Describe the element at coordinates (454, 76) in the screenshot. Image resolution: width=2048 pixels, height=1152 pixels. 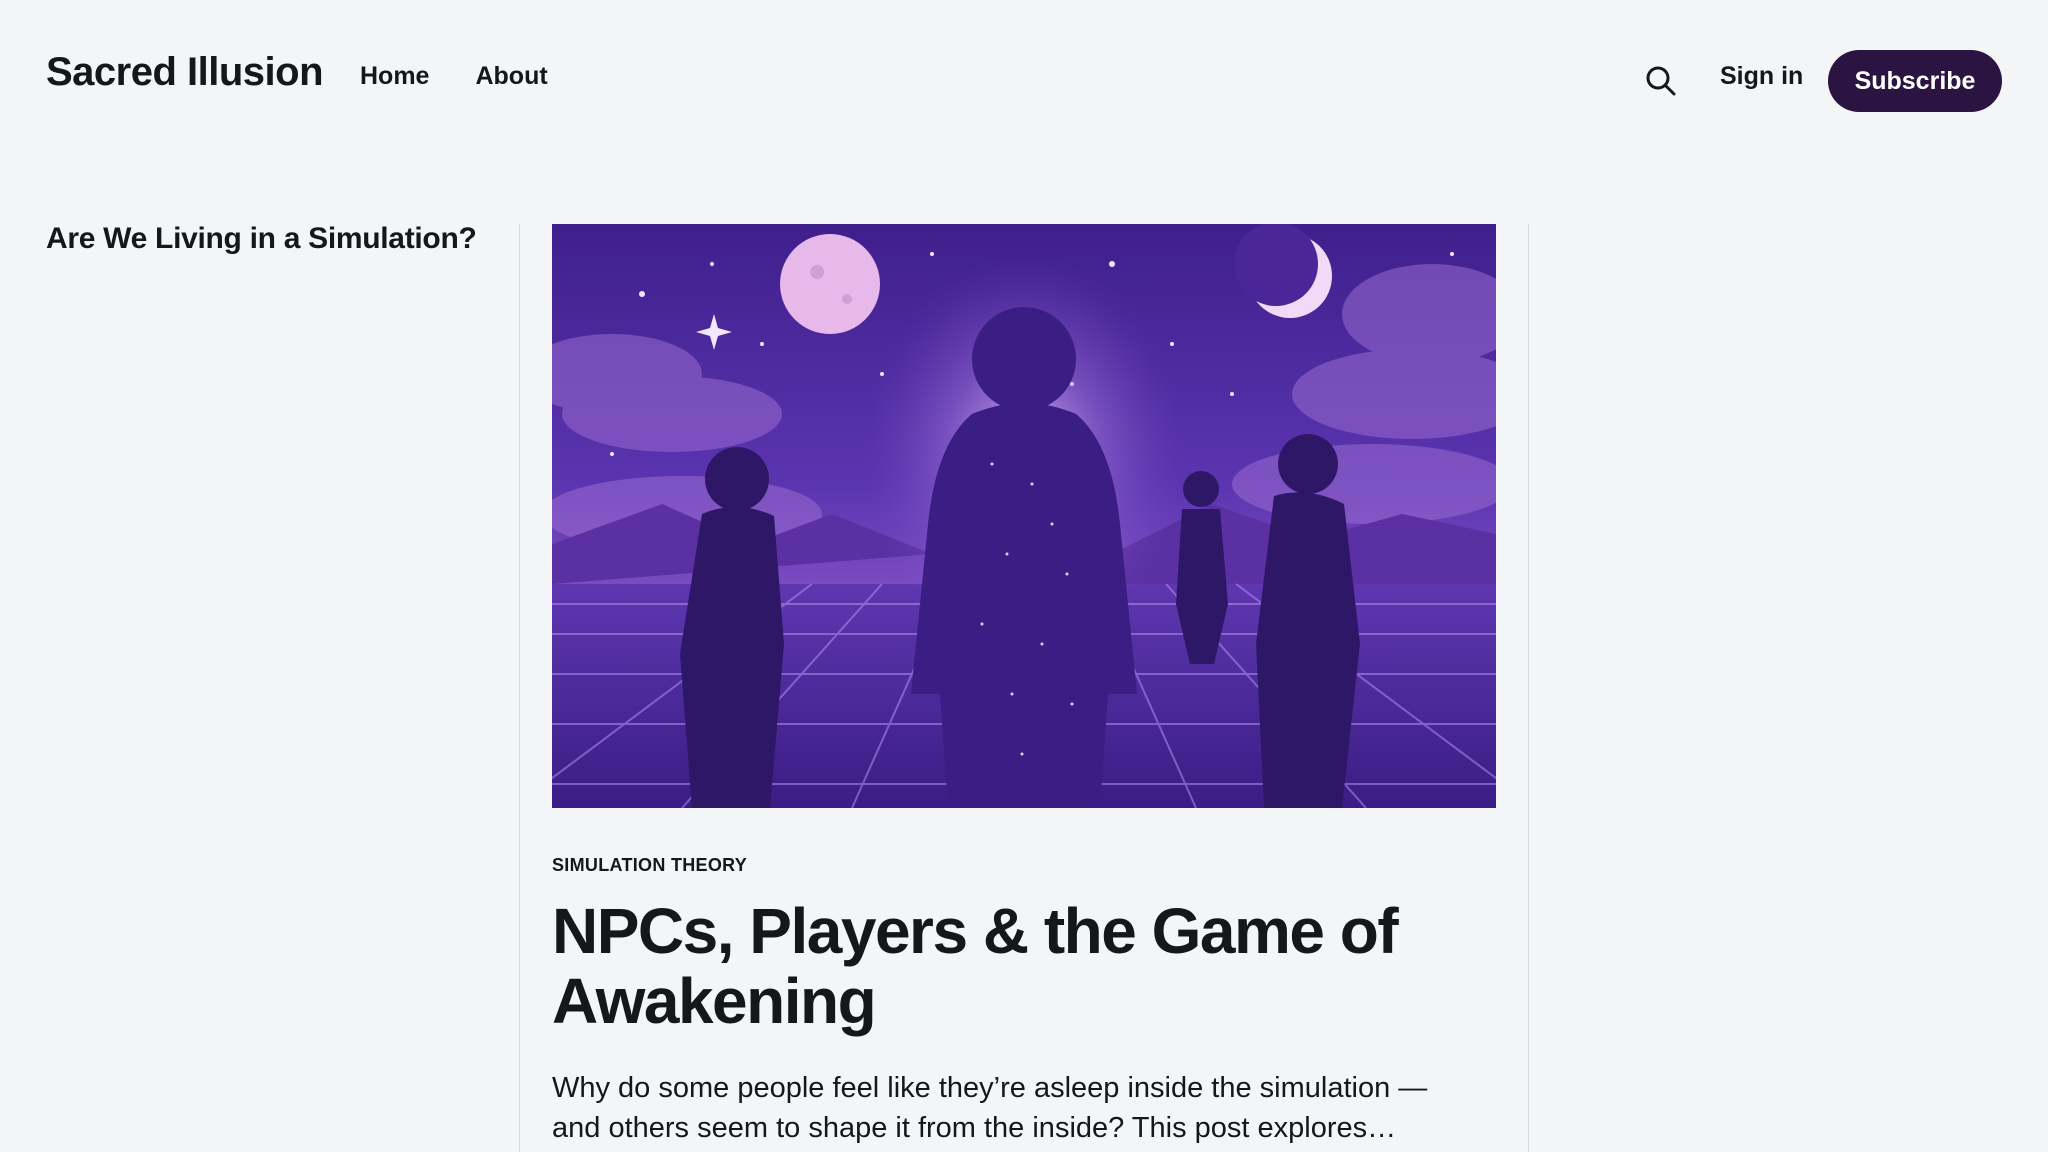
I see `main-nav: Home About` at that location.